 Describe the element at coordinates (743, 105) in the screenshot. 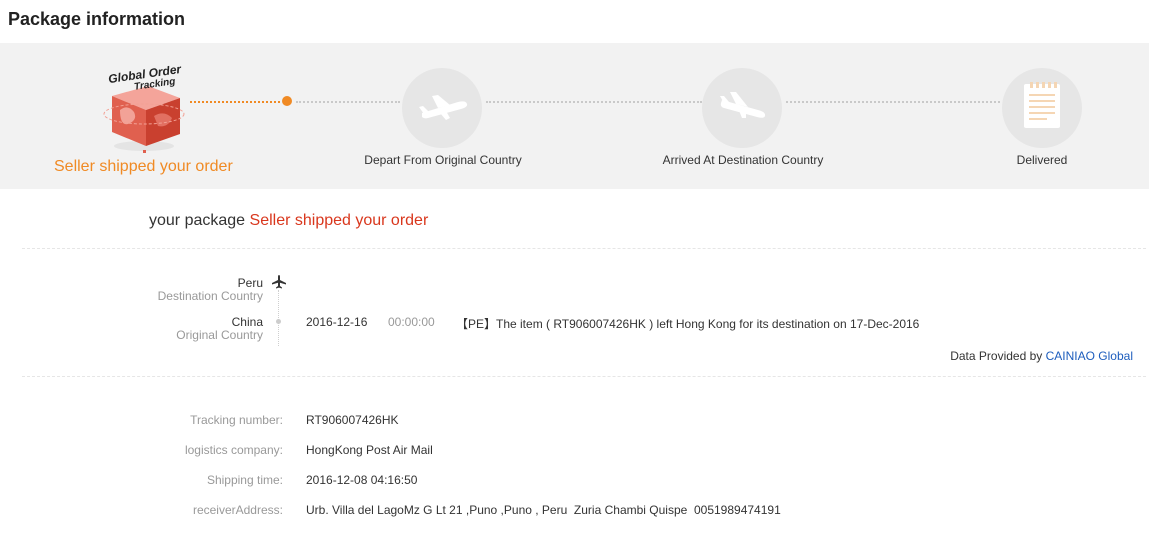

I see `airplane-landing-icon` at that location.